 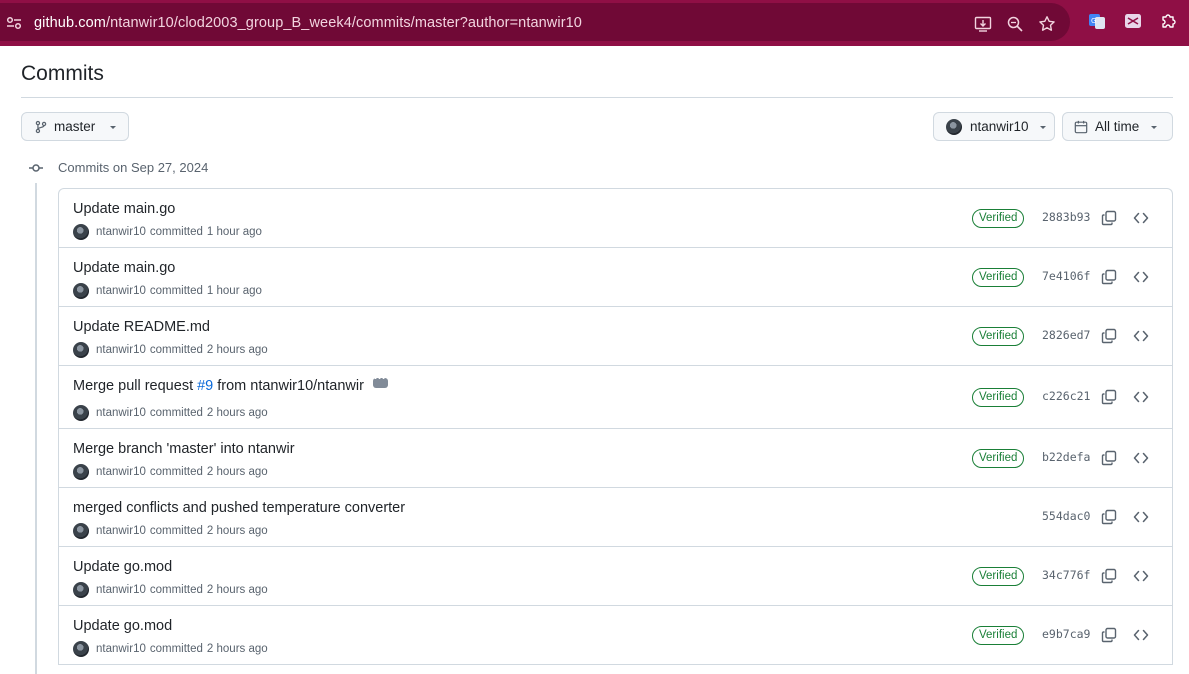 What do you see at coordinates (1066, 457) in the screenshot?
I see `commit-sha-link: b22defa` at bounding box center [1066, 457].